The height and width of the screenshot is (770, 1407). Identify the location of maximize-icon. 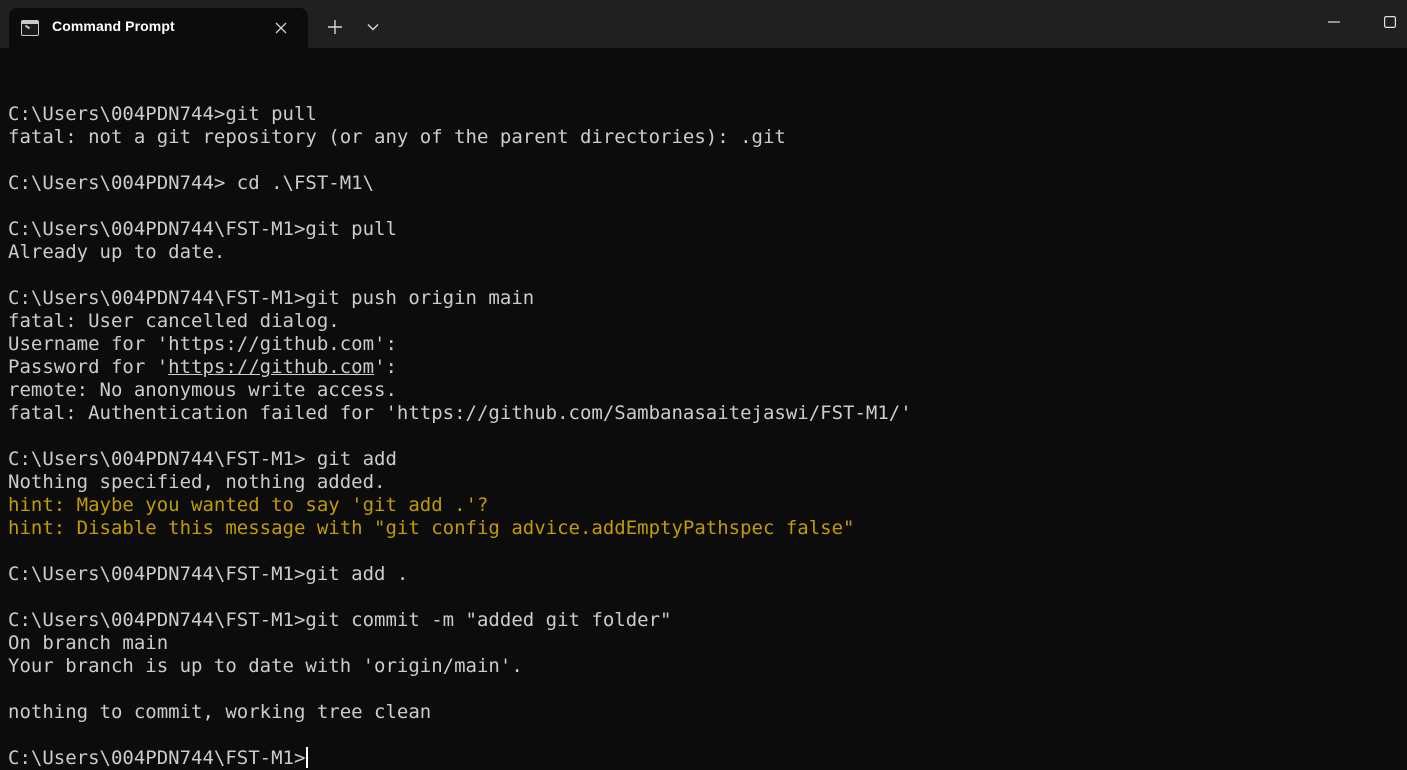
(1389, 22).